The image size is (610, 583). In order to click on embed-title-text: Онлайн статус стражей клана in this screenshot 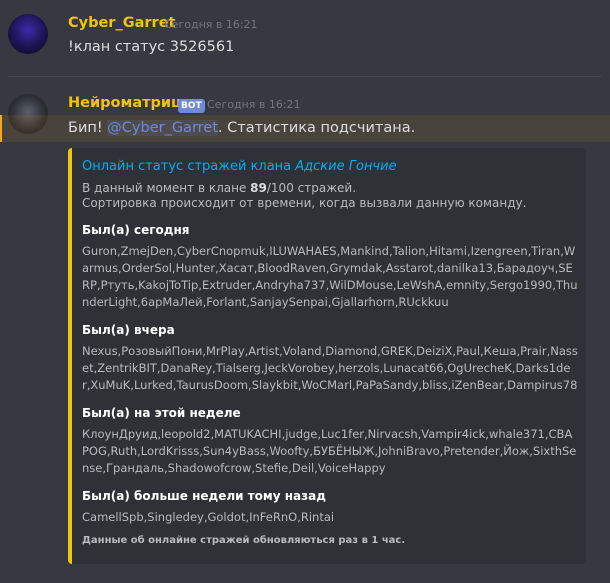, I will do `click(189, 166)`.